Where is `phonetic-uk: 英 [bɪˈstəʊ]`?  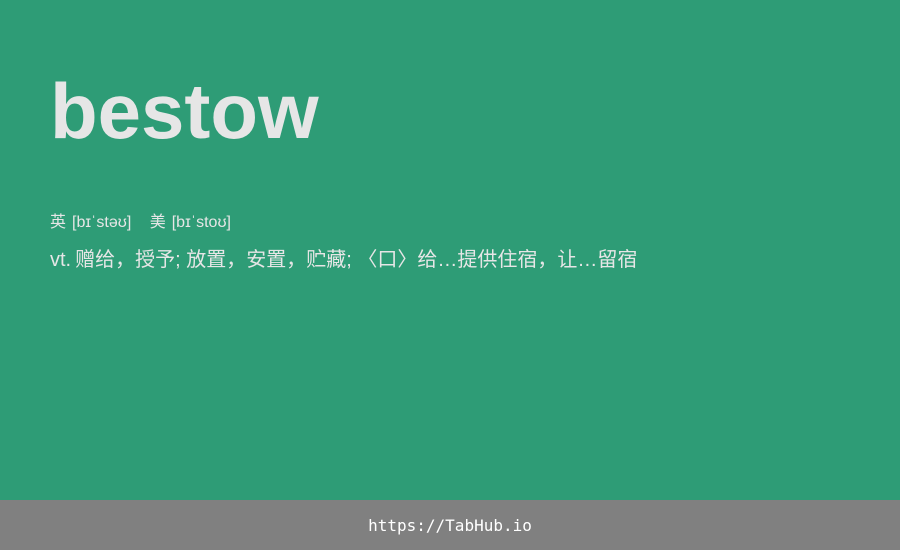 phonetic-uk: 英 [bɪˈstəʊ] is located at coordinates (90, 223).